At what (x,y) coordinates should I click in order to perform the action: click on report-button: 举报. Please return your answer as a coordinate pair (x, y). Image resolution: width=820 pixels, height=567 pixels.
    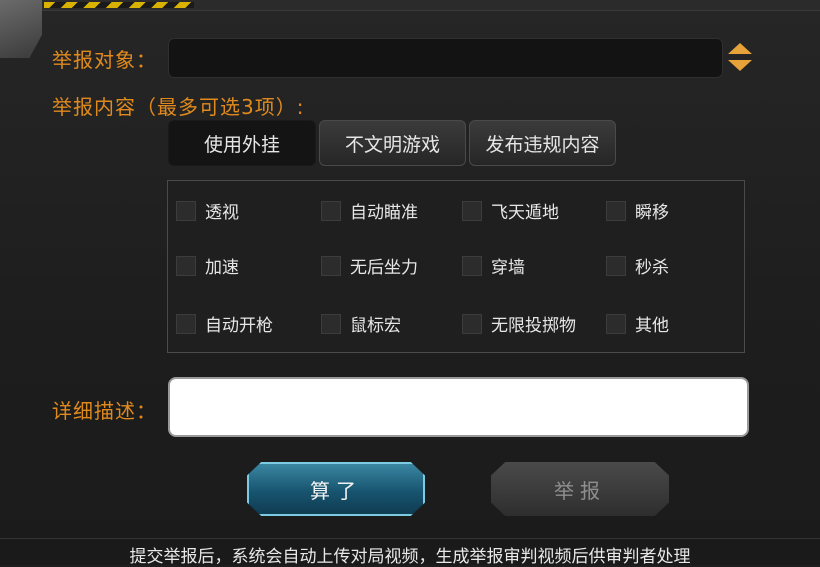
    Looking at the image, I should click on (580, 489).